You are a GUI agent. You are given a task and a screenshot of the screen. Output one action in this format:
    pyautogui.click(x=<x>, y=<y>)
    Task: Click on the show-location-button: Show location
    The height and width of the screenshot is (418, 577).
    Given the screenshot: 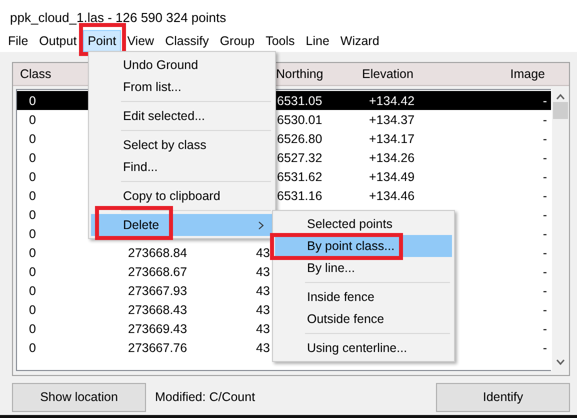 What is the action you would take?
    pyautogui.click(x=79, y=397)
    